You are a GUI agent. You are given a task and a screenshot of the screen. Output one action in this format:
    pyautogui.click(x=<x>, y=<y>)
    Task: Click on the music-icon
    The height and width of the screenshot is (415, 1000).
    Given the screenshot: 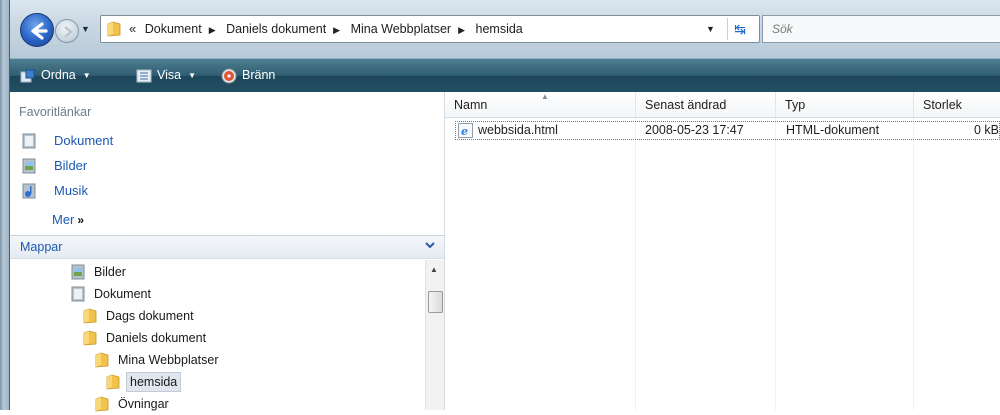 What is the action you would take?
    pyautogui.click(x=29, y=191)
    